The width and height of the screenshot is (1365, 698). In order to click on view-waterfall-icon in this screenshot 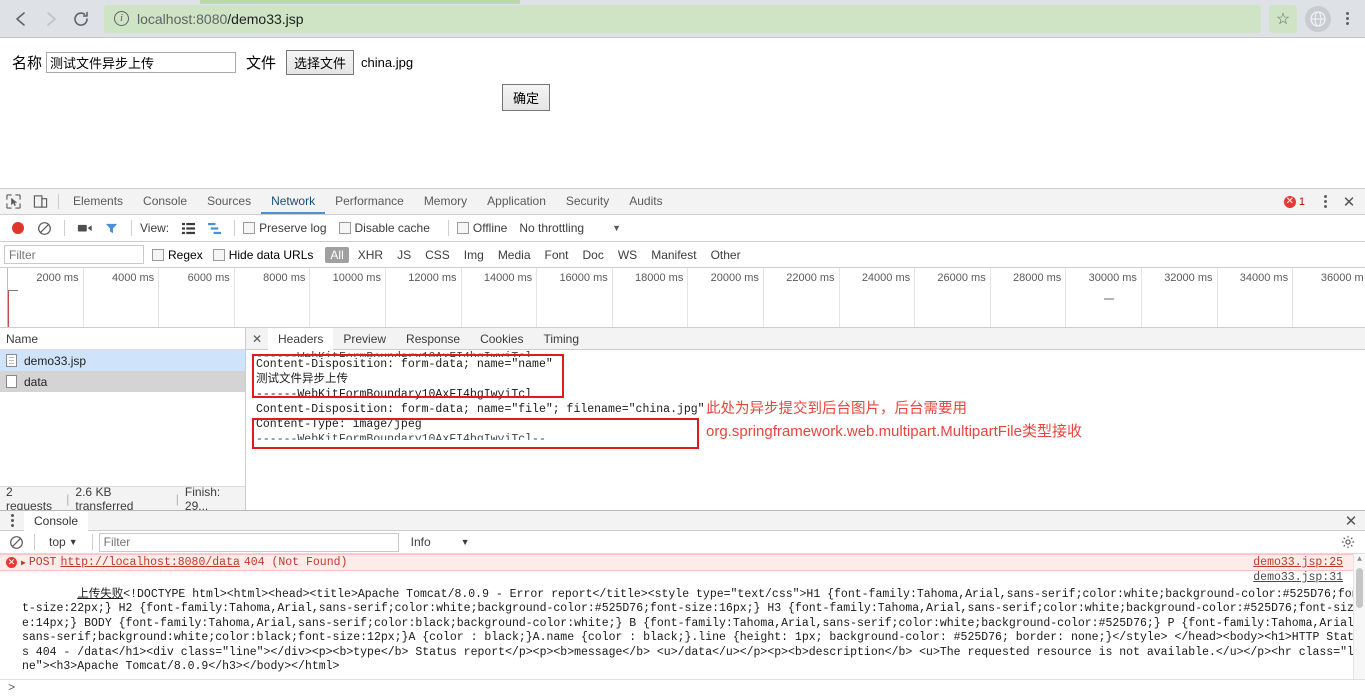, I will do `click(214, 228)`.